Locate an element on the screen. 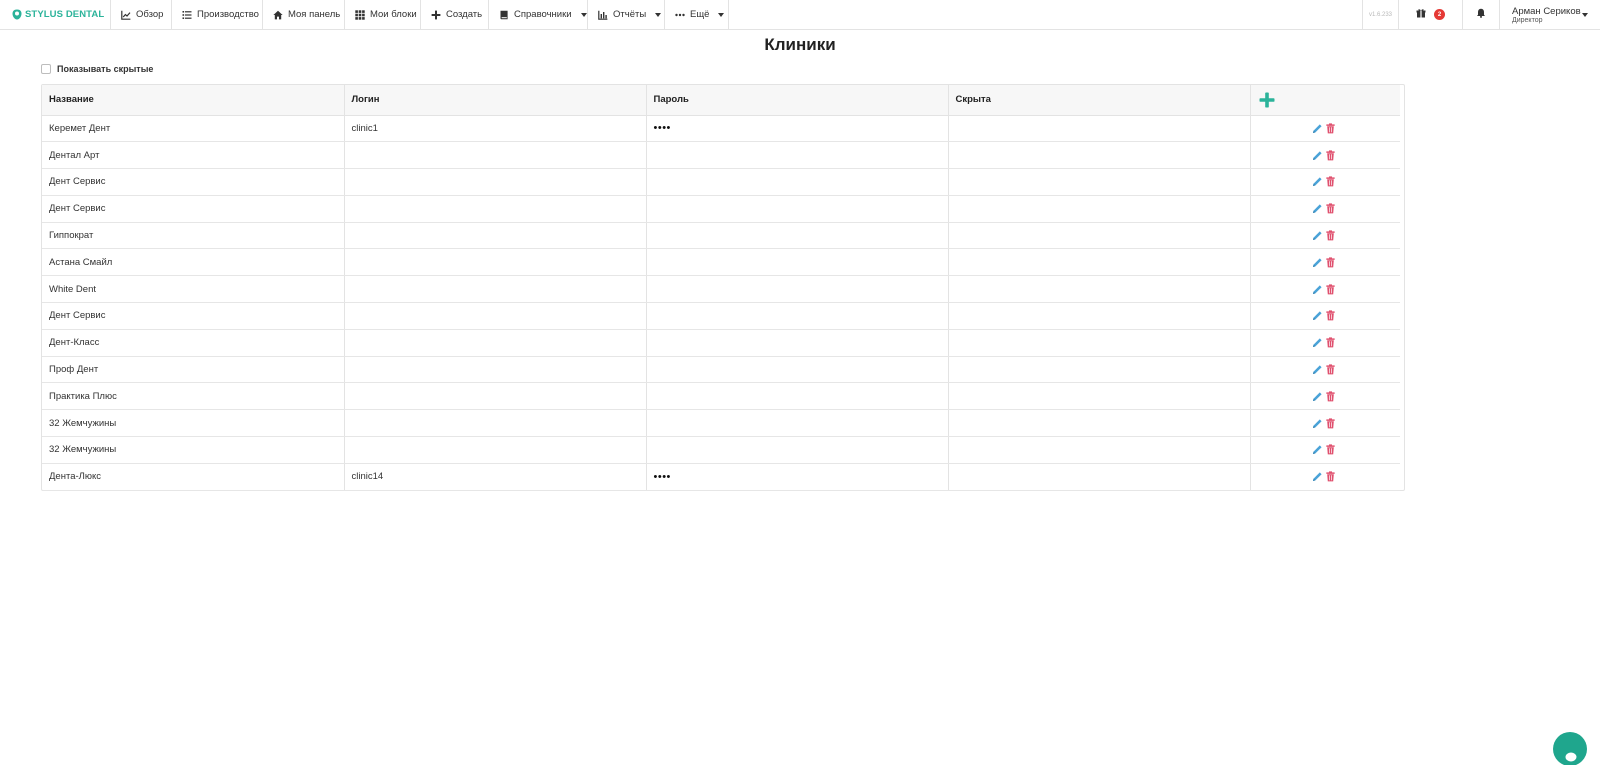 Image resolution: width=1600 pixels, height=765 pixels. column-header-name: Название is located at coordinates (193, 100).